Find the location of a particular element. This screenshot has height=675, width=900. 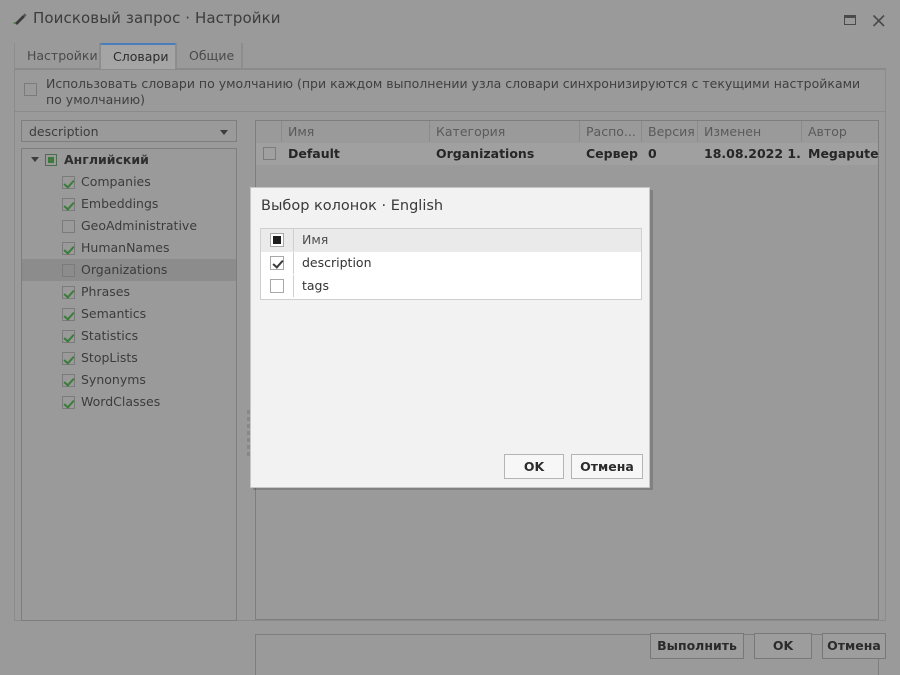

splitter-grip-icon is located at coordinates (568, 639).